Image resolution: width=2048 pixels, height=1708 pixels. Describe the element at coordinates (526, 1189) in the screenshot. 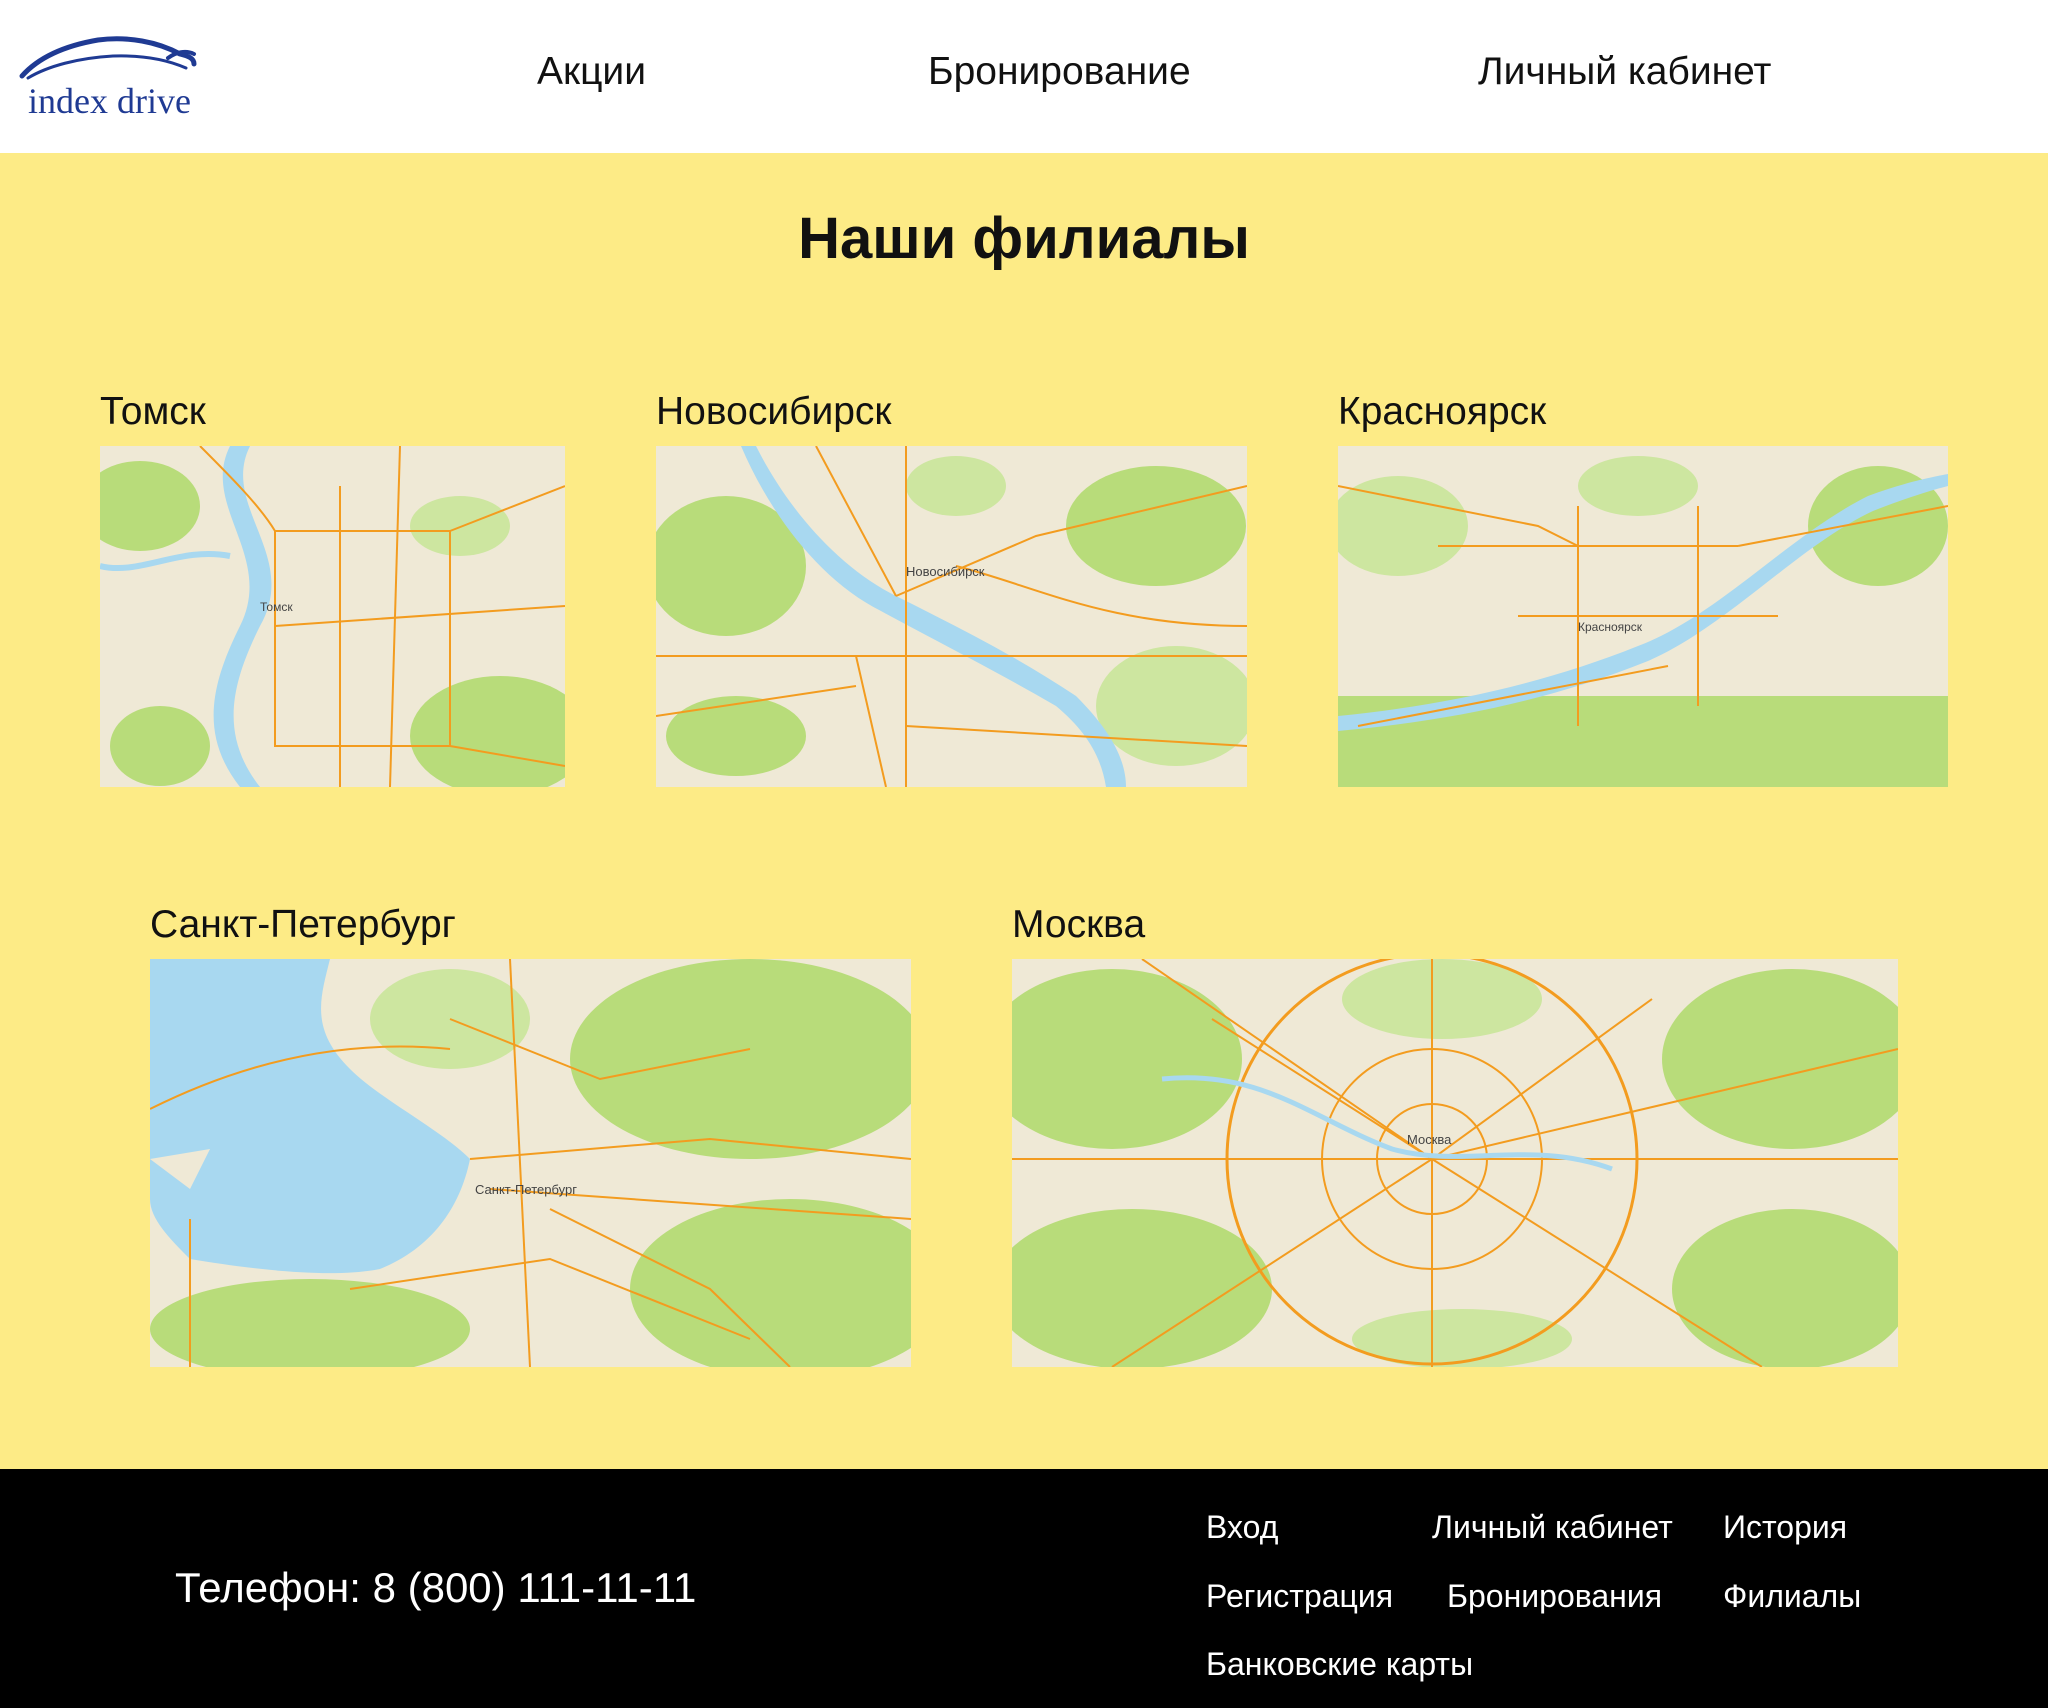

I see `map-city-label: Санкт-Петербург` at that location.